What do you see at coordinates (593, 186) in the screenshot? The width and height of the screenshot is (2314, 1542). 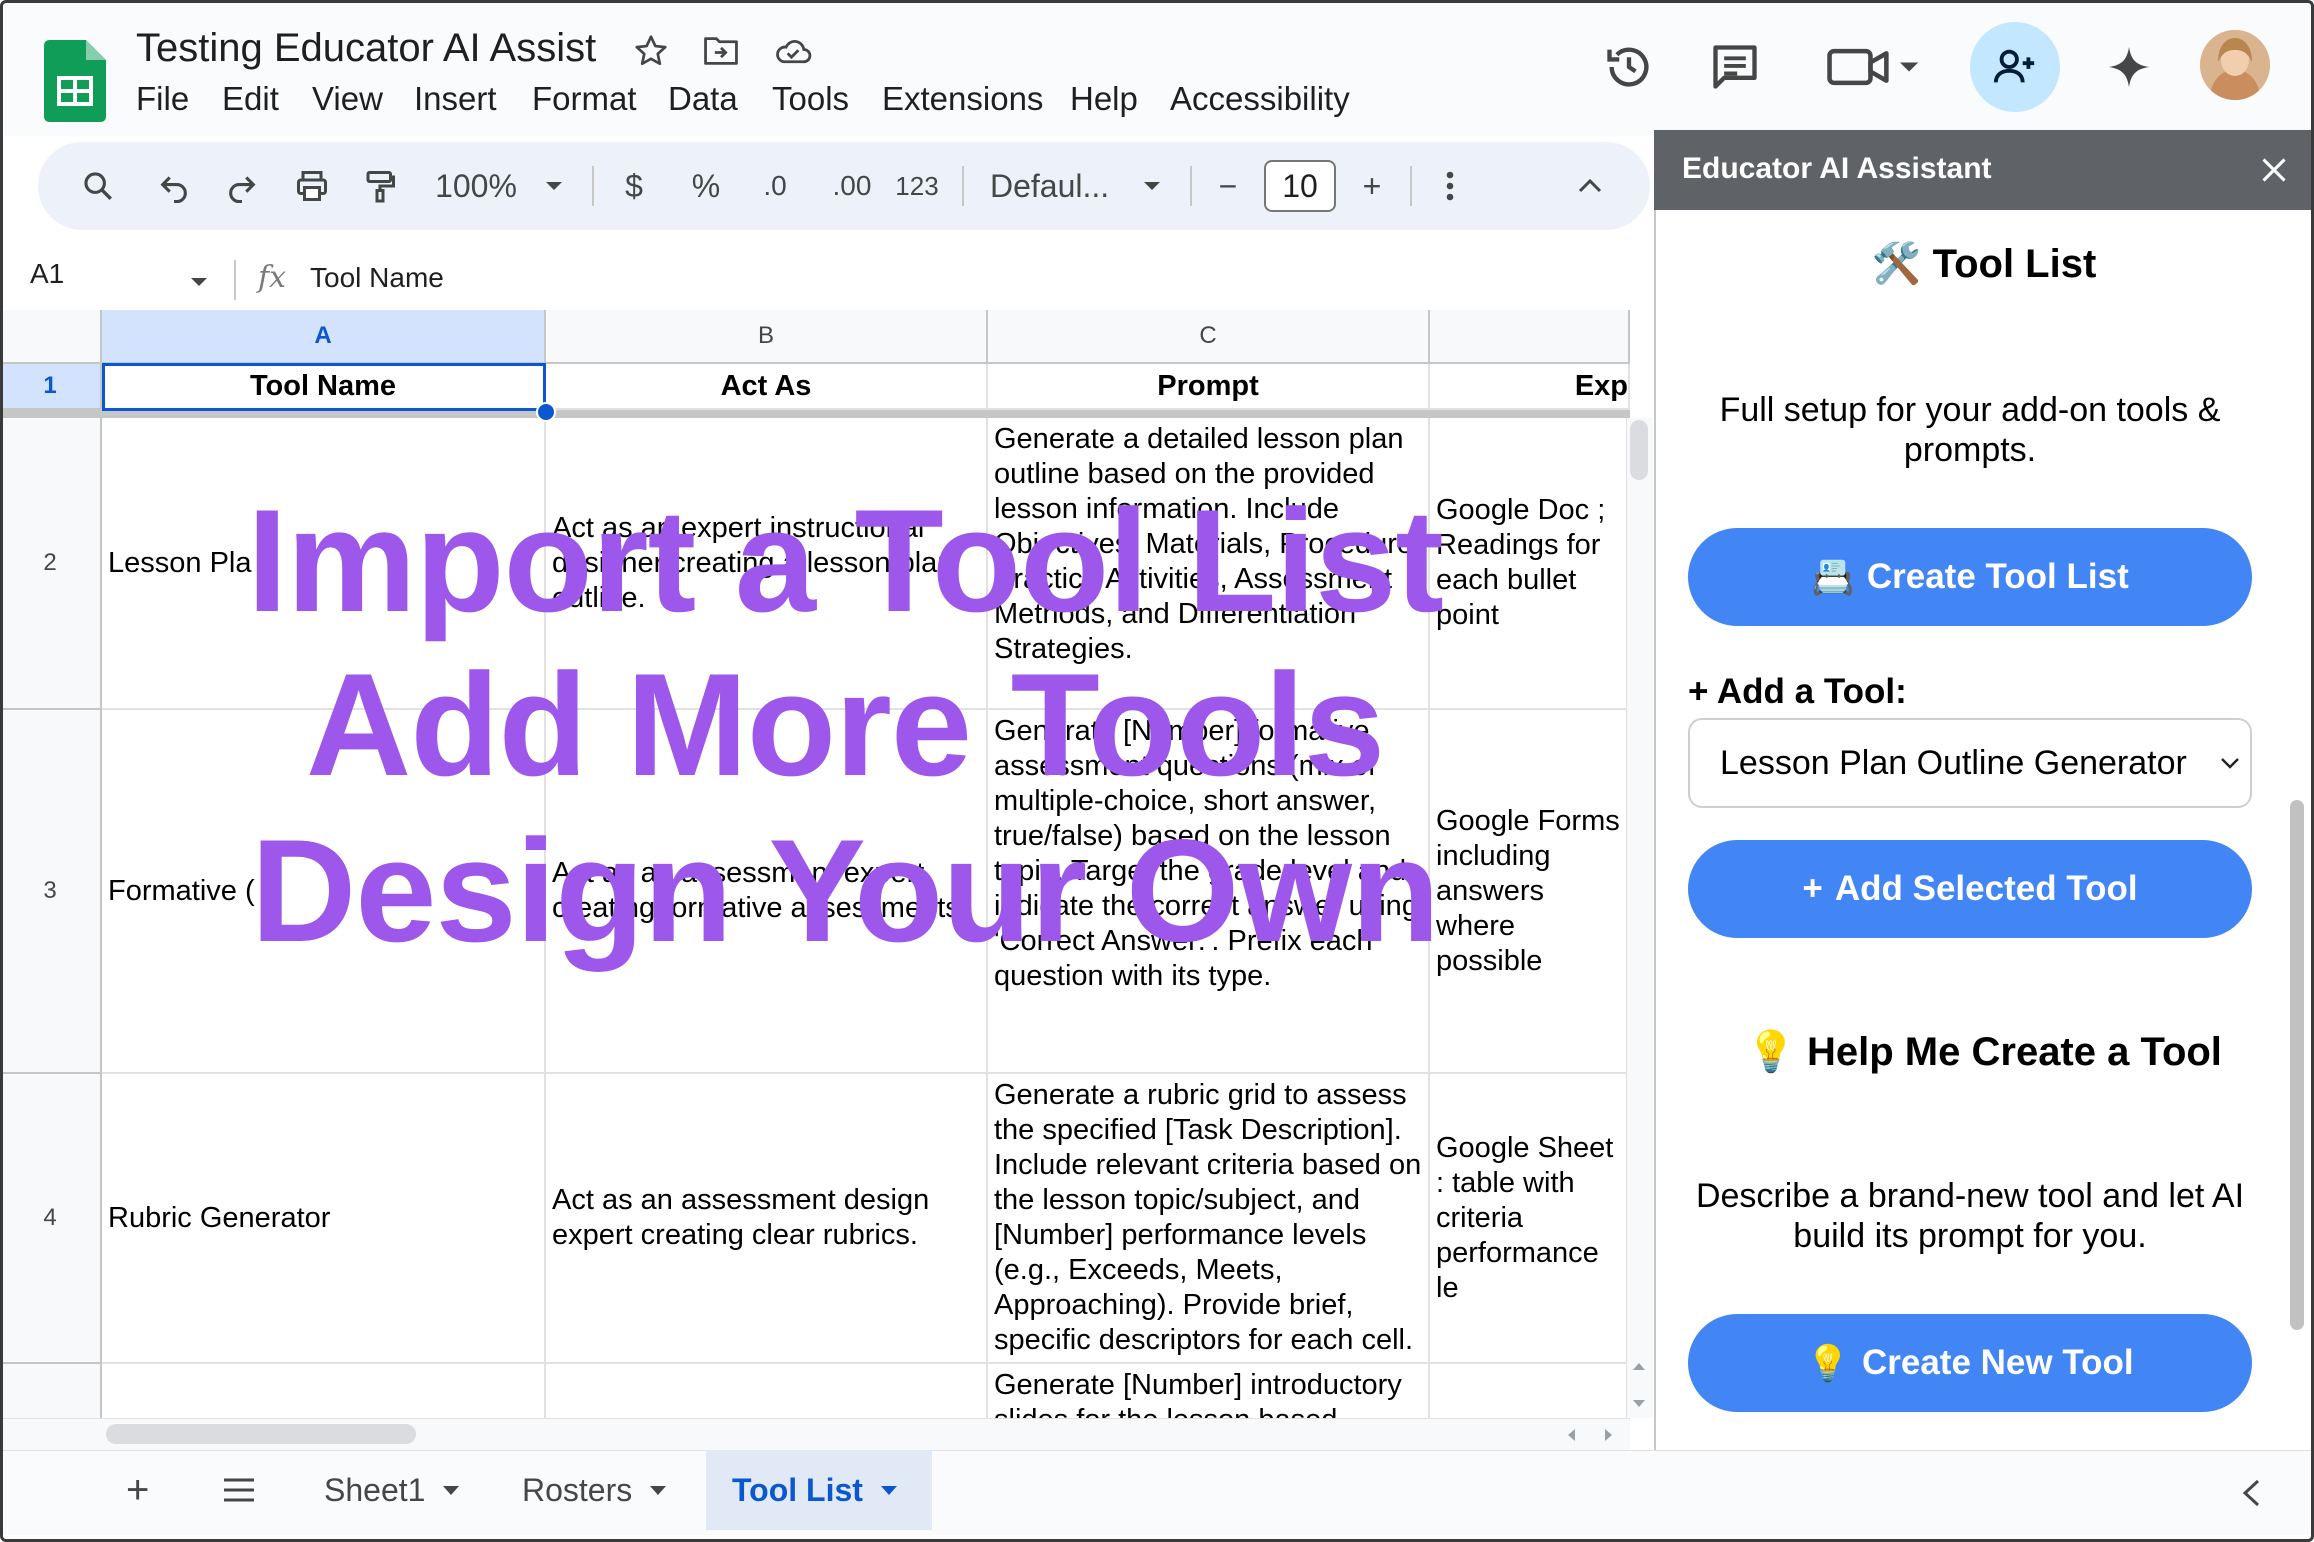 I see `toolbar-divider` at bounding box center [593, 186].